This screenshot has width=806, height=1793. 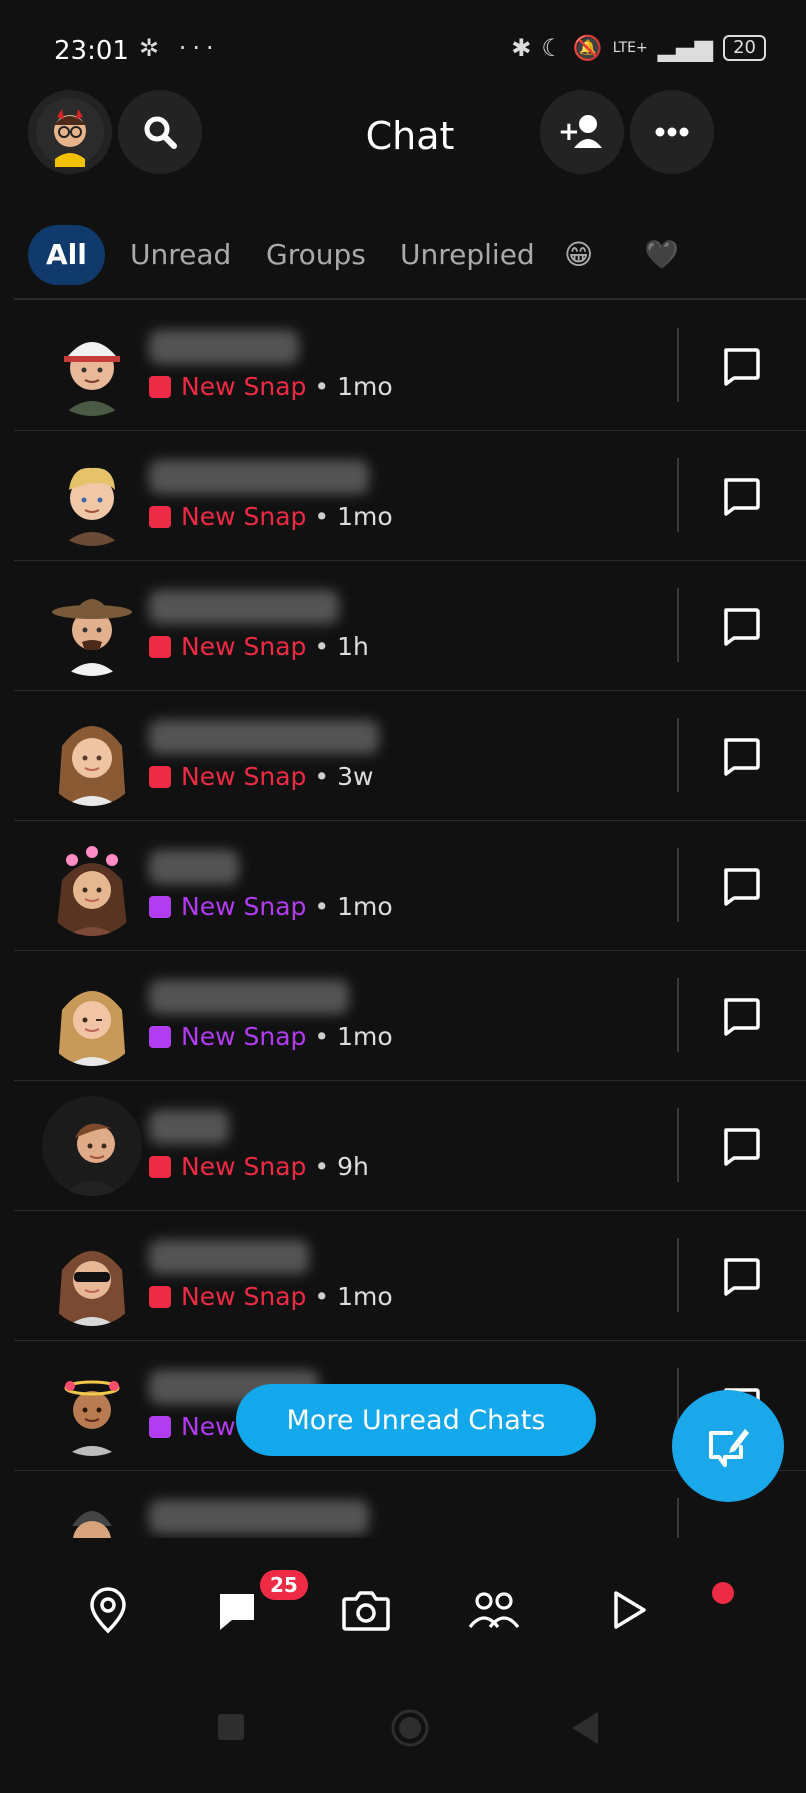 I want to click on add-friend-icon: +, so click(x=580, y=131).